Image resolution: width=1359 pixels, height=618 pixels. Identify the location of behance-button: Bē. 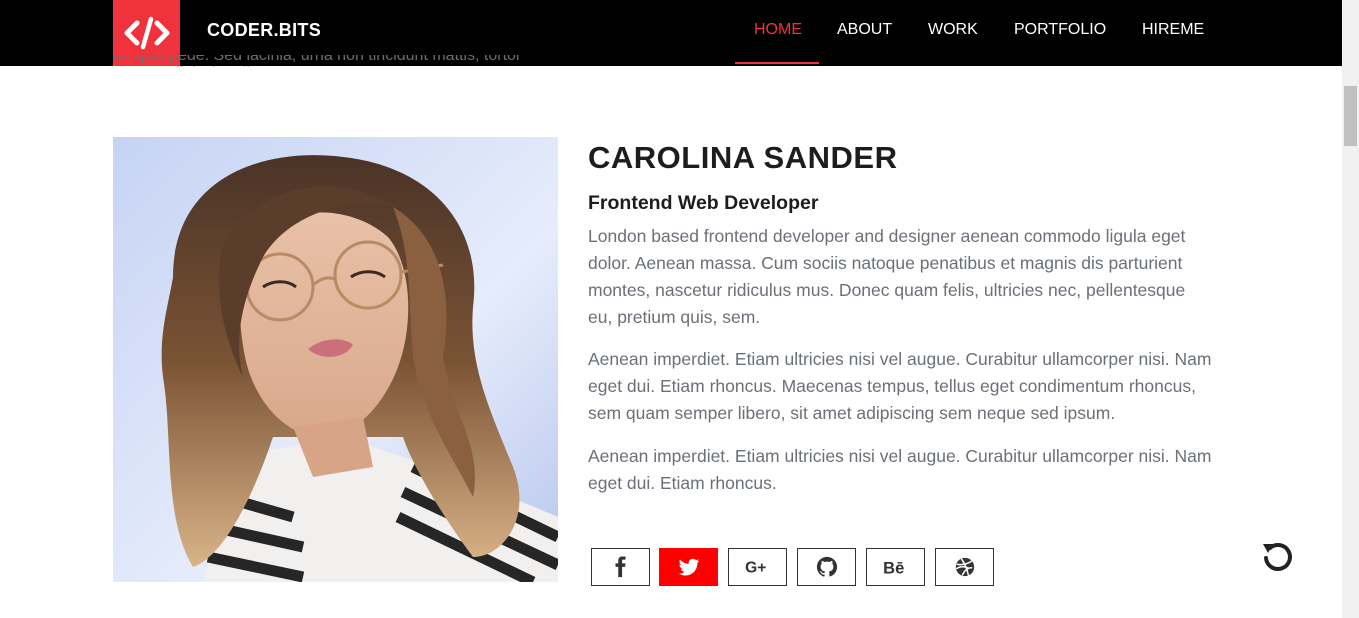
(895, 567).